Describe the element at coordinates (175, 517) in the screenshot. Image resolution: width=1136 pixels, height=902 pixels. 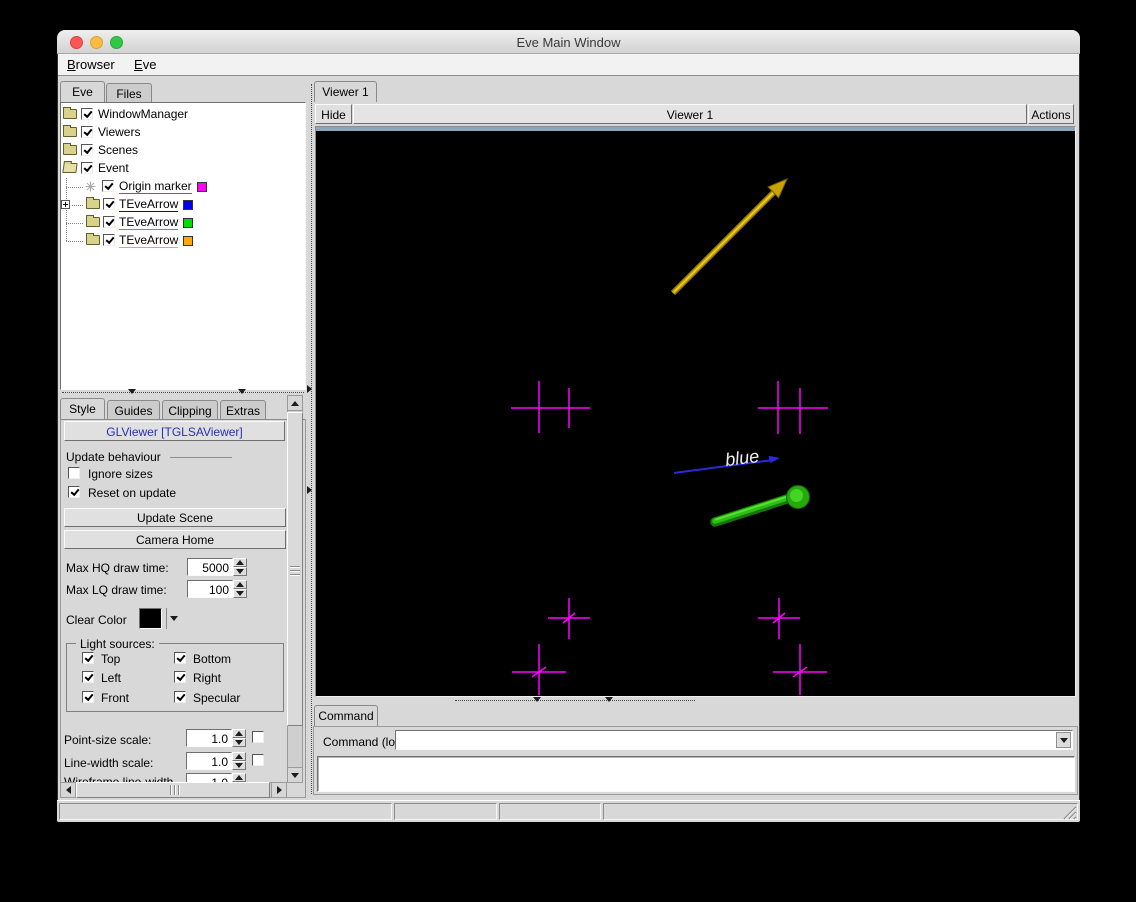
I see `update-scene-button: Update Scene` at that location.